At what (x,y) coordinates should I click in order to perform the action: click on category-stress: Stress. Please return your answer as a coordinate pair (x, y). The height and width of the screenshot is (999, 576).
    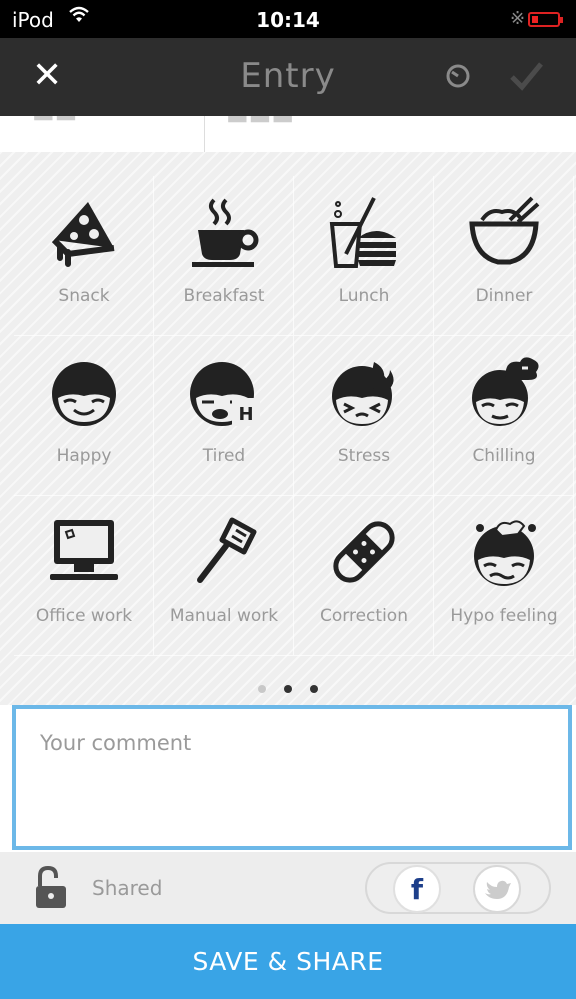
    Looking at the image, I should click on (364, 416).